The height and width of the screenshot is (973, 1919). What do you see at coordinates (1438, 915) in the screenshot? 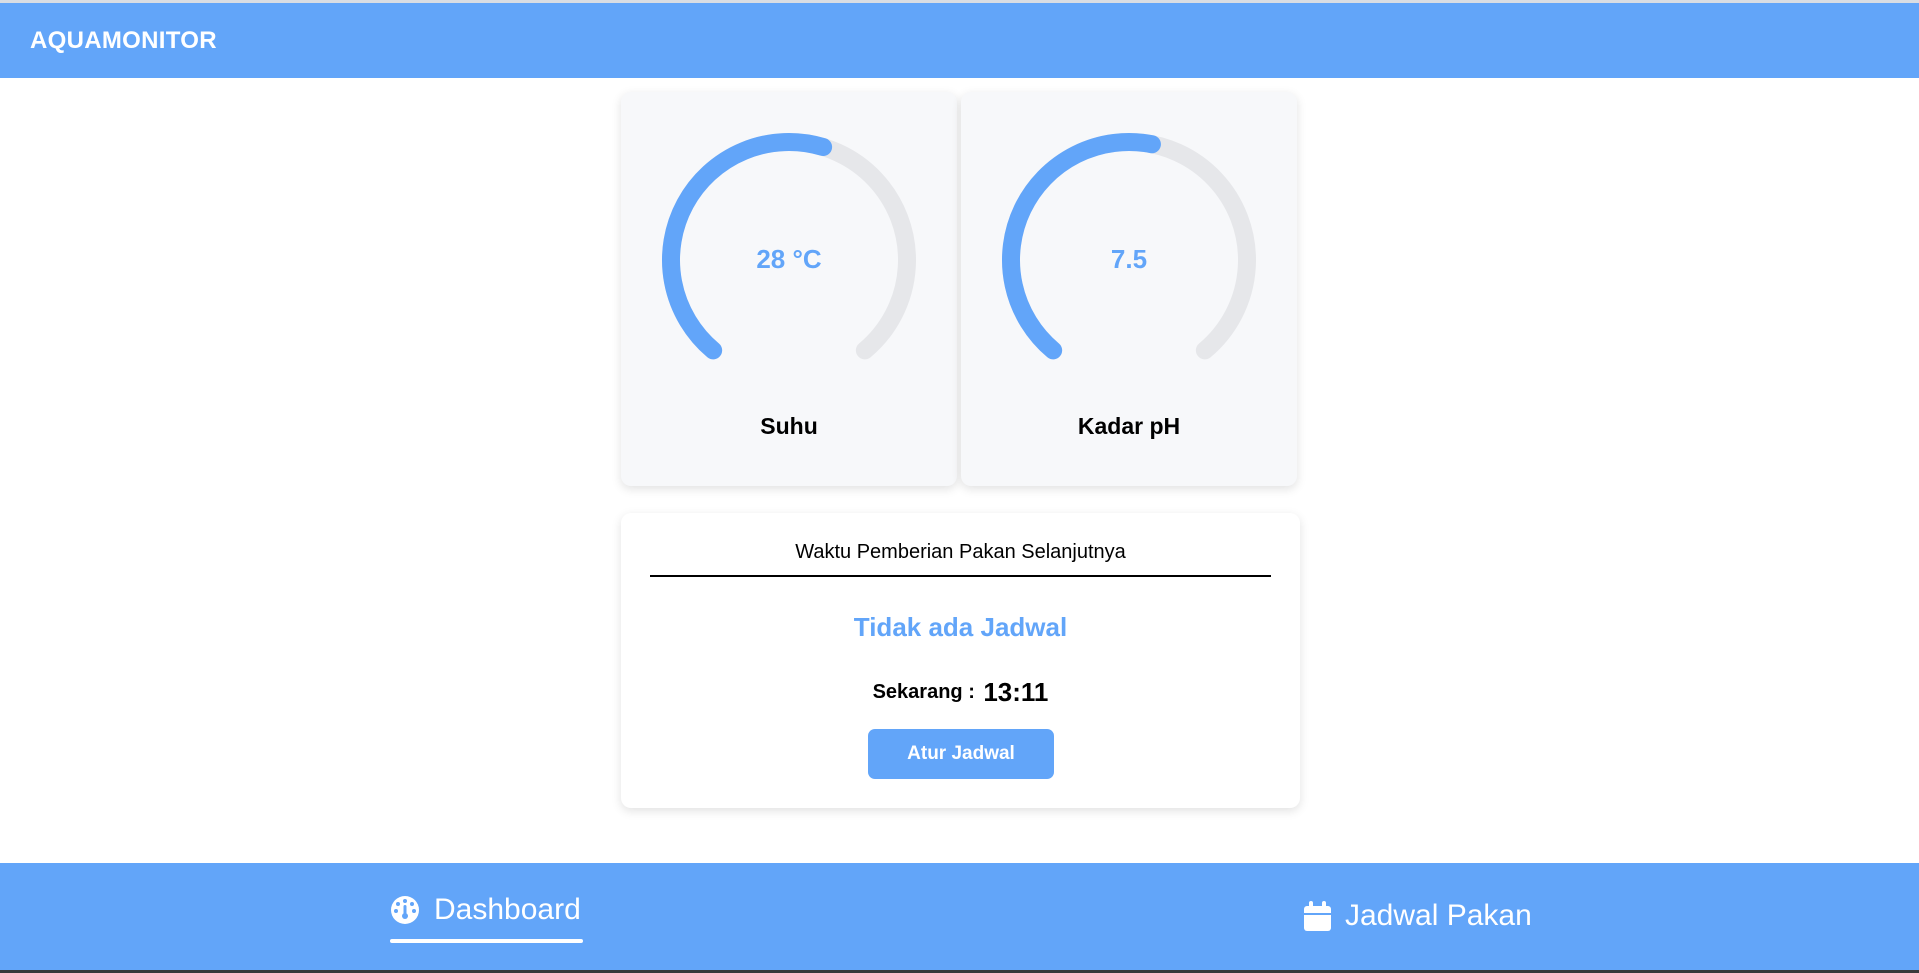
I see `nav-label-jadwal-pakan: Jadwal Pakan` at bounding box center [1438, 915].